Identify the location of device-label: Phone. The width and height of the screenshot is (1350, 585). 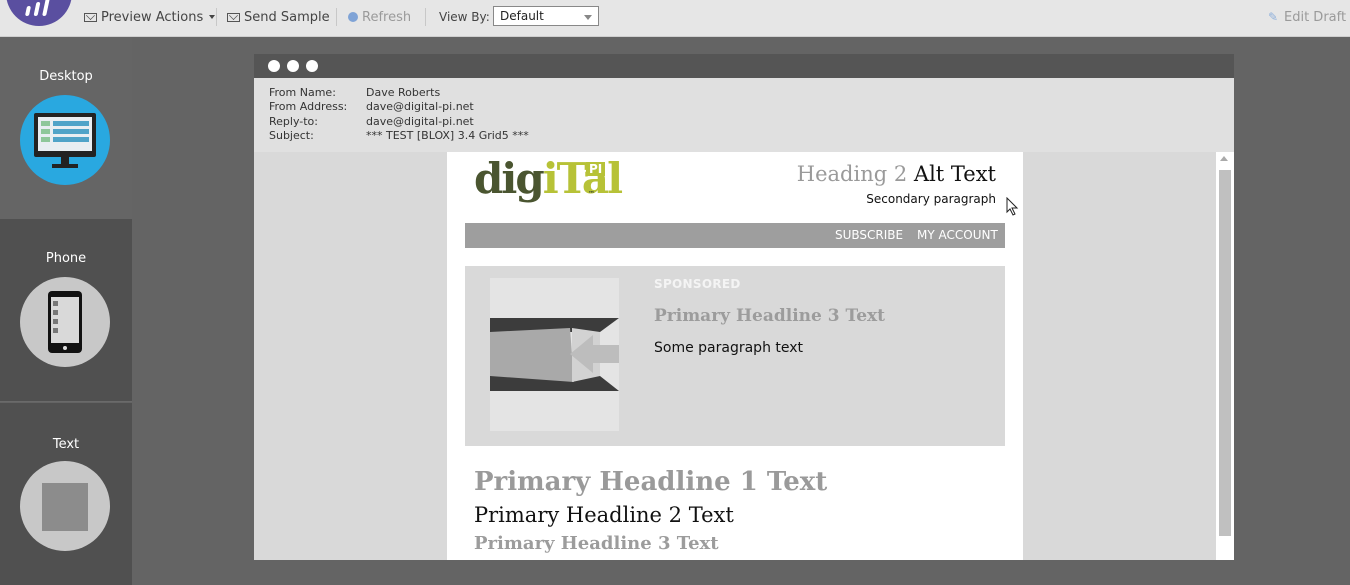
(66, 258).